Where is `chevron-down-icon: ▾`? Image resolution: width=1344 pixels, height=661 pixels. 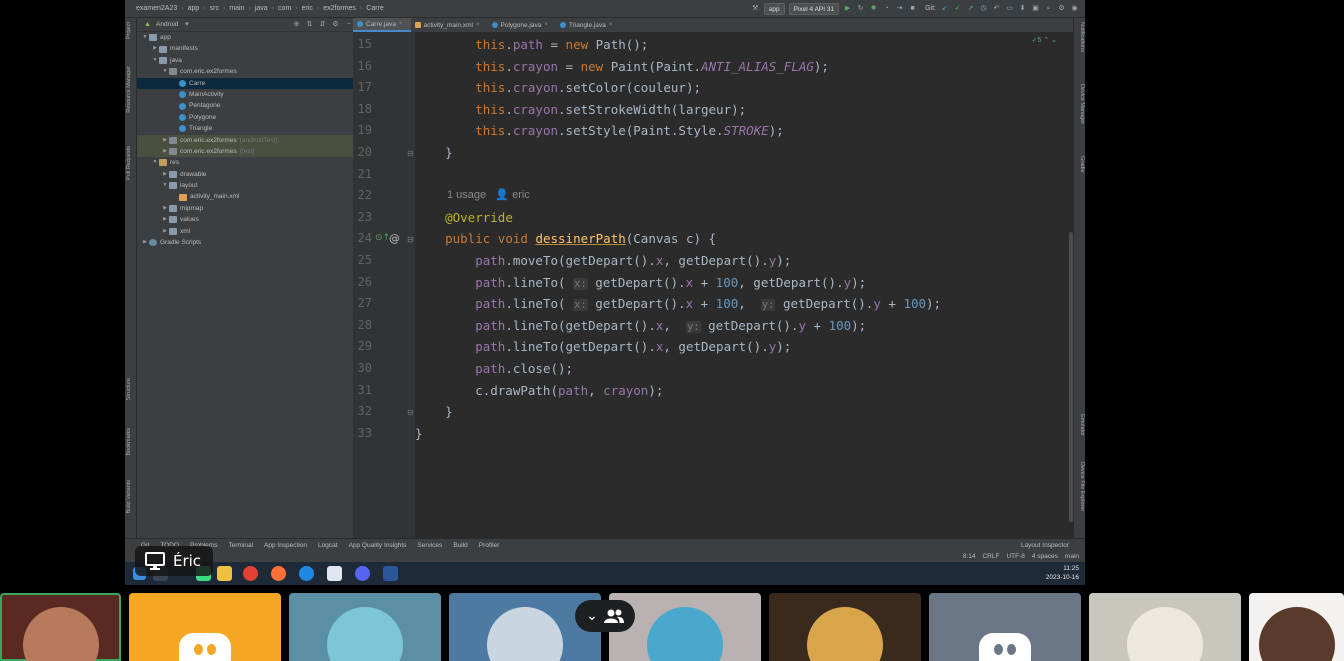 chevron-down-icon: ▾ is located at coordinates (186, 24).